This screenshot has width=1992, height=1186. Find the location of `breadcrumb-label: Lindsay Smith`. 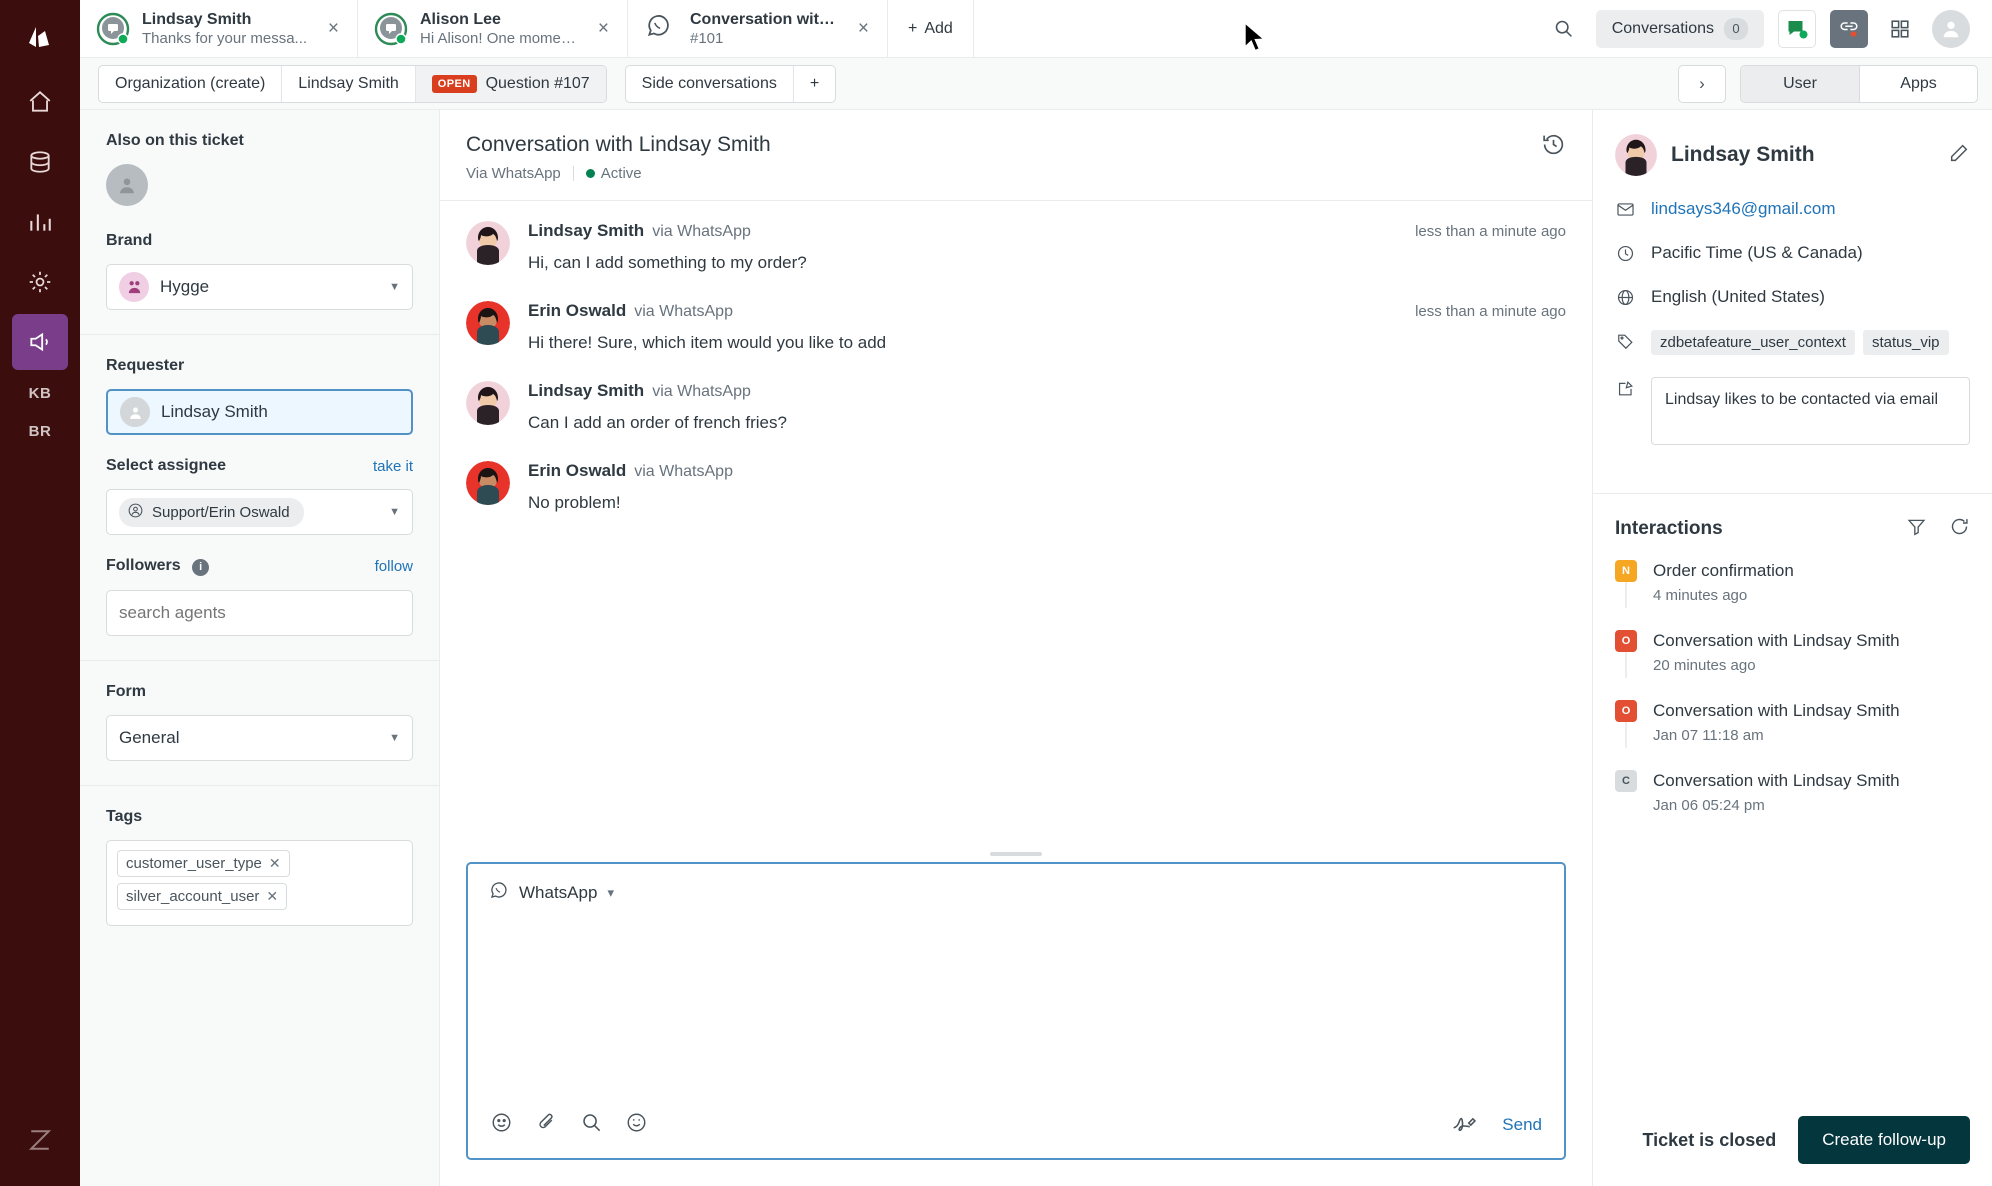

breadcrumb-label: Lindsay Smith is located at coordinates (348, 83).